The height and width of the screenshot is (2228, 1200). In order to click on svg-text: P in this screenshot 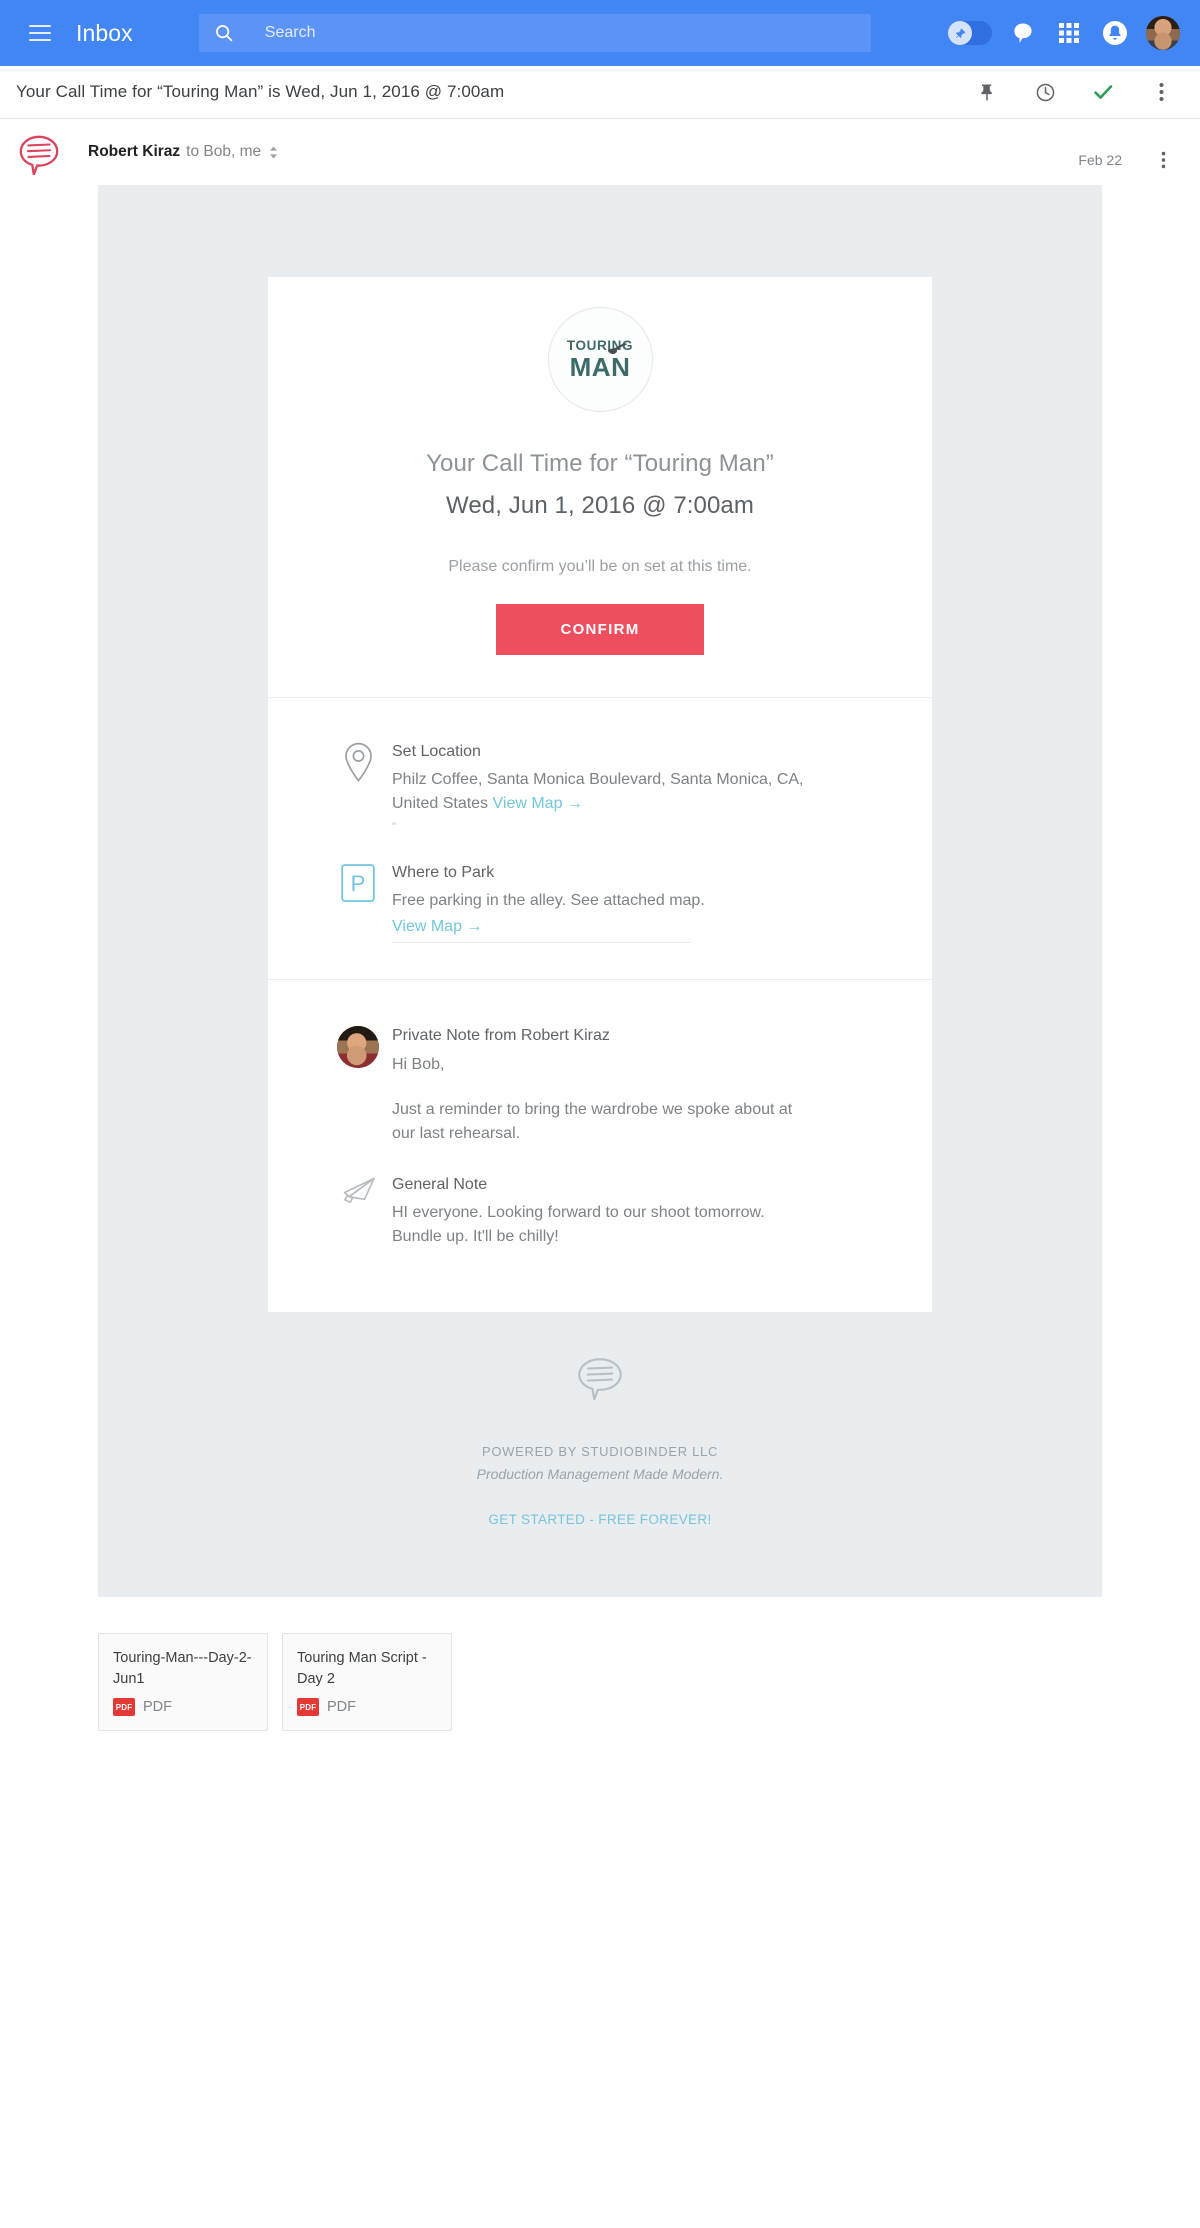, I will do `click(358, 883)`.